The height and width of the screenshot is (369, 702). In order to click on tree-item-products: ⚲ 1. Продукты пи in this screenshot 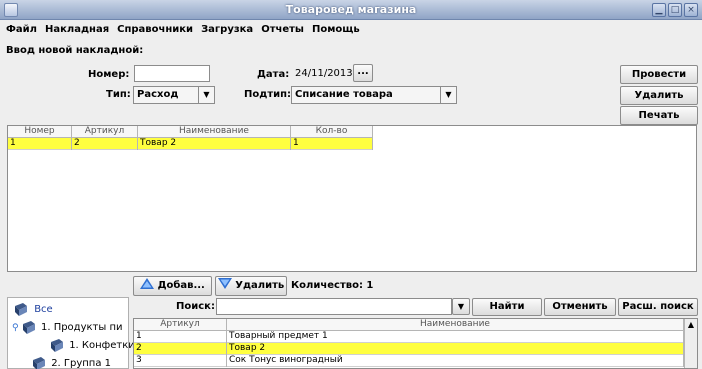, I will do `click(67, 328)`.